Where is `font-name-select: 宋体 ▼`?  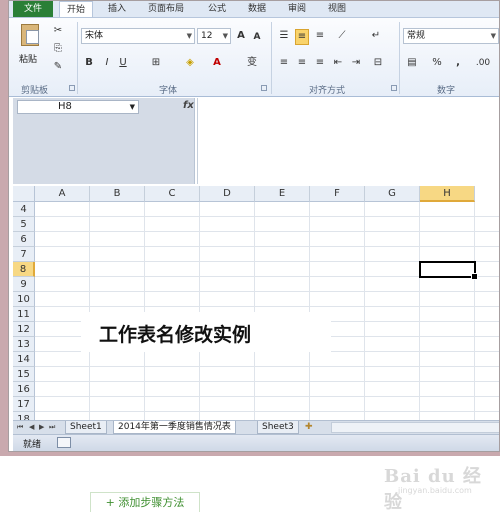 font-name-select: 宋体 ▼ is located at coordinates (138, 36).